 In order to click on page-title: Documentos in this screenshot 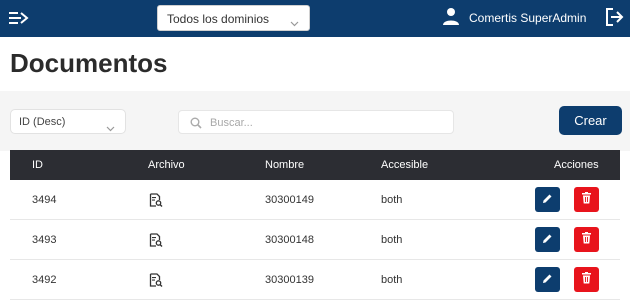, I will do `click(89, 63)`.